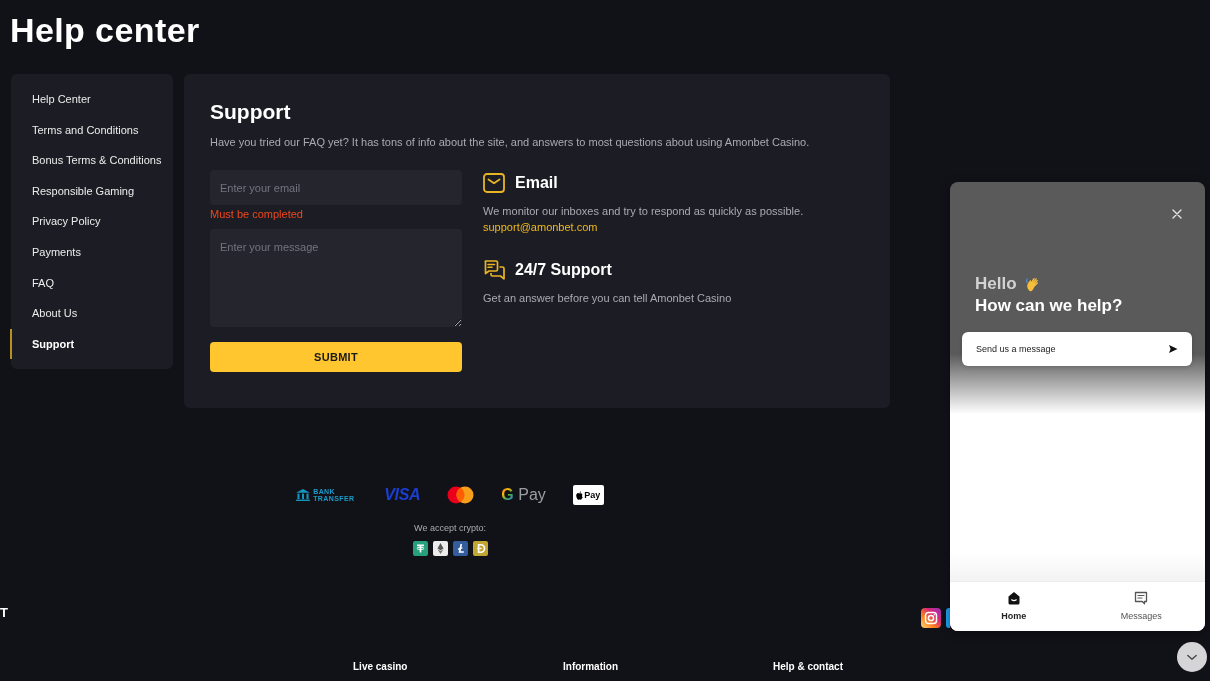  Describe the element at coordinates (592, 495) in the screenshot. I see `apple-pay-label: Pay` at that location.